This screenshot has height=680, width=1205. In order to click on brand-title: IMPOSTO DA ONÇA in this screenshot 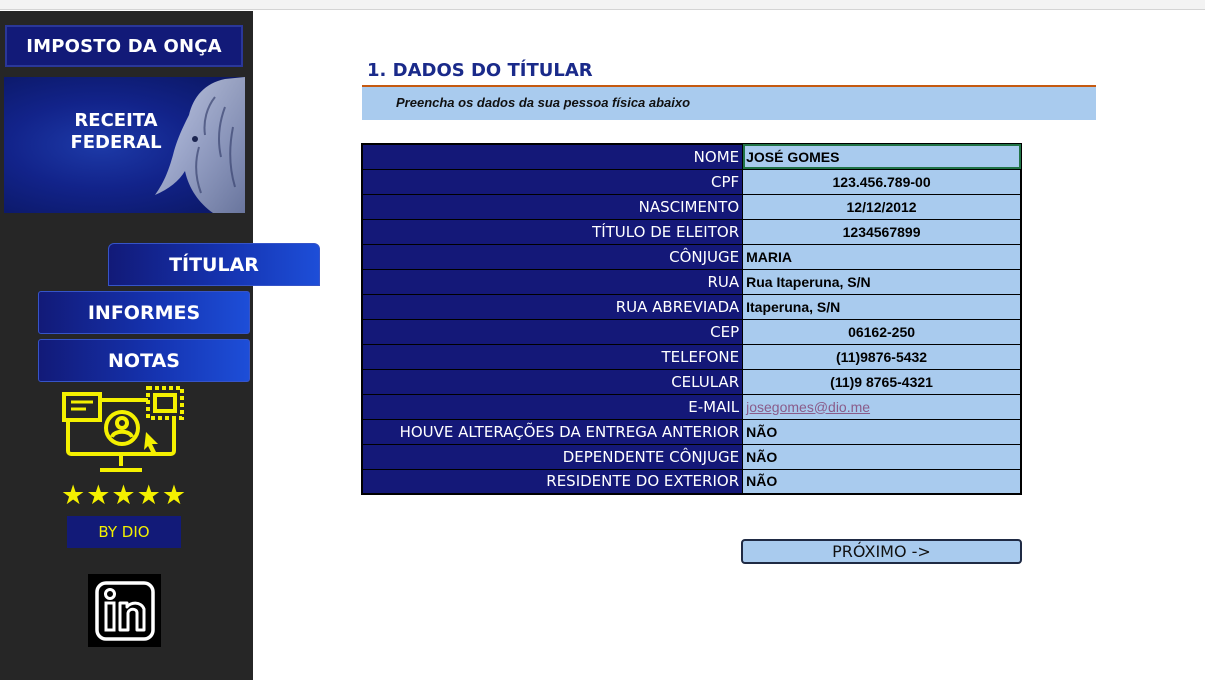, I will do `click(124, 46)`.